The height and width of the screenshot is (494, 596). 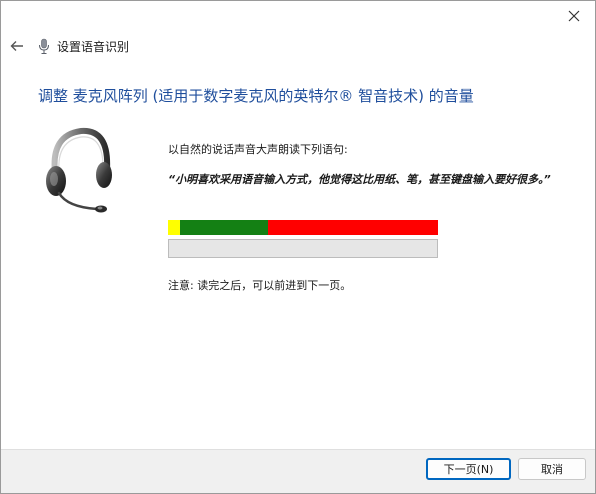 I want to click on instruction-text: 以自然的说话声音大声朗读下列语句:, so click(x=258, y=149).